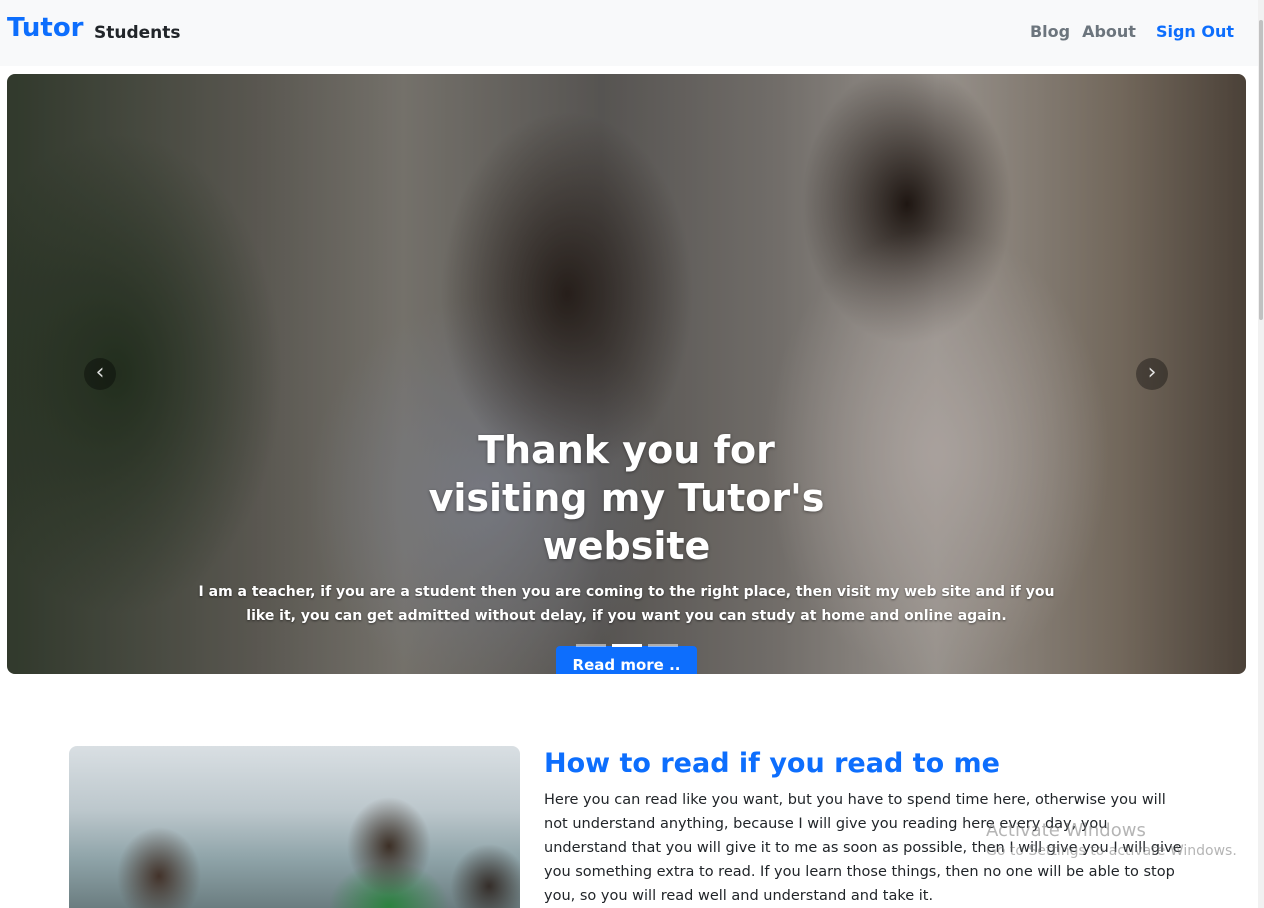  What do you see at coordinates (1261, 170) in the screenshot?
I see `scrollbar-thumb` at bounding box center [1261, 170].